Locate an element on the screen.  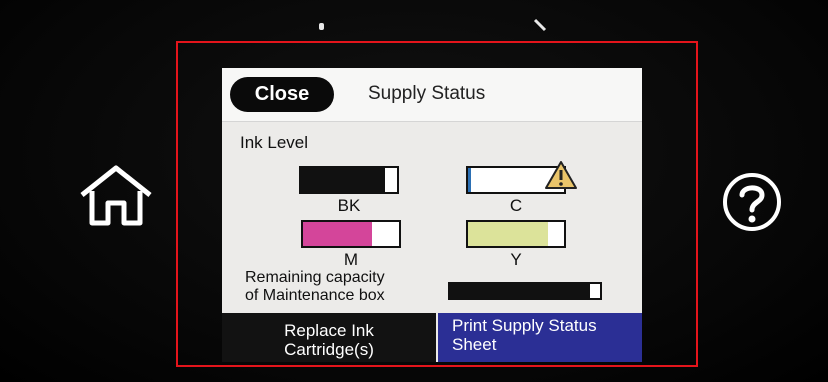
ink-name: C is located at coordinates (516, 205).